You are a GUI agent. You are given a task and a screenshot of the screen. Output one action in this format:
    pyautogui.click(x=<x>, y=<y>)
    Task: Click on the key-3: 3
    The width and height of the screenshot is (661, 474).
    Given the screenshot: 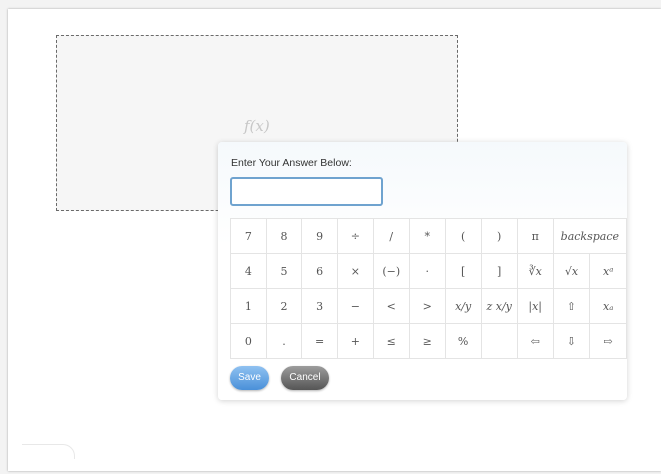 What is the action you would take?
    pyautogui.click(x=319, y=306)
    